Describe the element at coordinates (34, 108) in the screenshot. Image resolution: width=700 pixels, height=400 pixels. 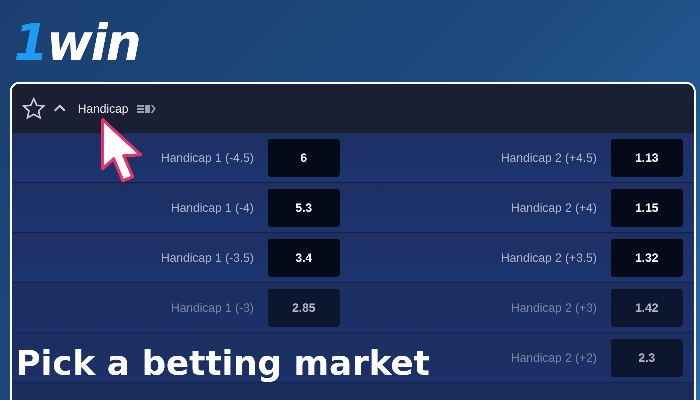
I see `star-icon` at that location.